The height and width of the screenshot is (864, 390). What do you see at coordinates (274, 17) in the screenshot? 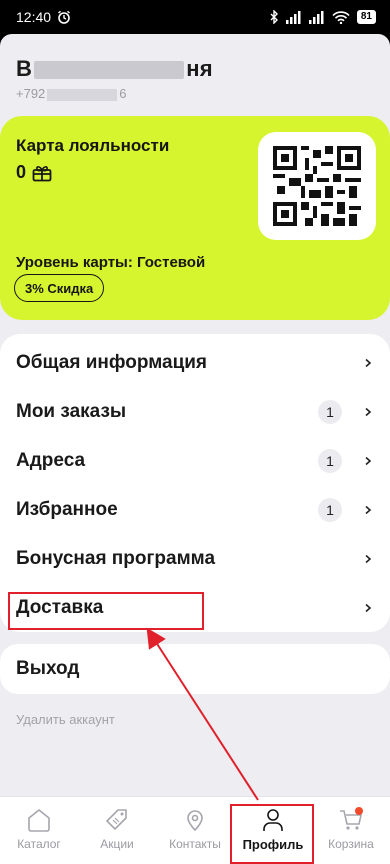
I see `bluetooth-icon` at bounding box center [274, 17].